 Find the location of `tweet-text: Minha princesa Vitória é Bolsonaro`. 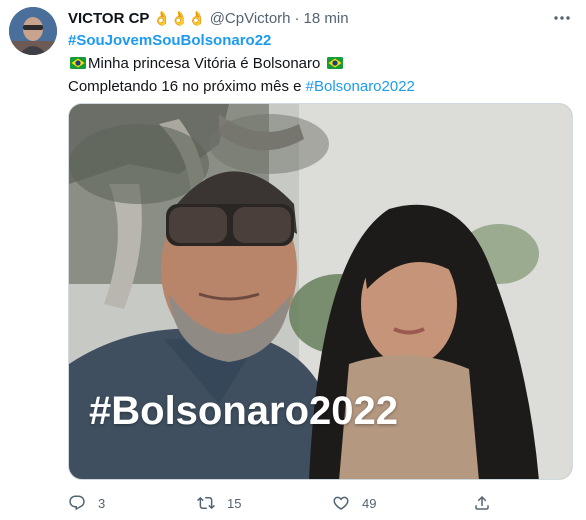

tweet-text: Minha princesa Vitória é Bolsonaro is located at coordinates (204, 63).